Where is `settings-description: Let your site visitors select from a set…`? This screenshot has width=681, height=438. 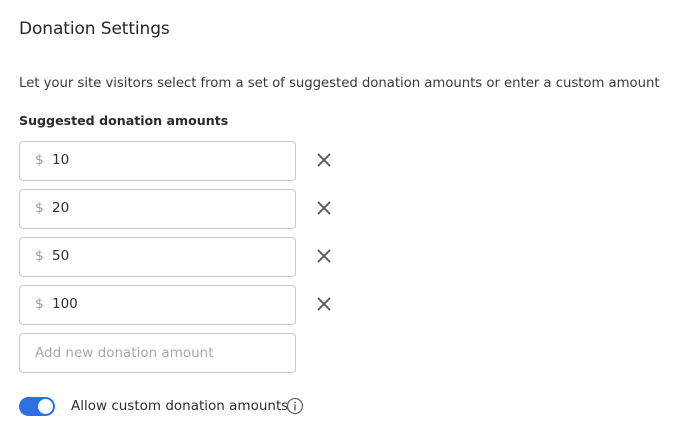 settings-description: Let your site visitors select from a set… is located at coordinates (339, 83).